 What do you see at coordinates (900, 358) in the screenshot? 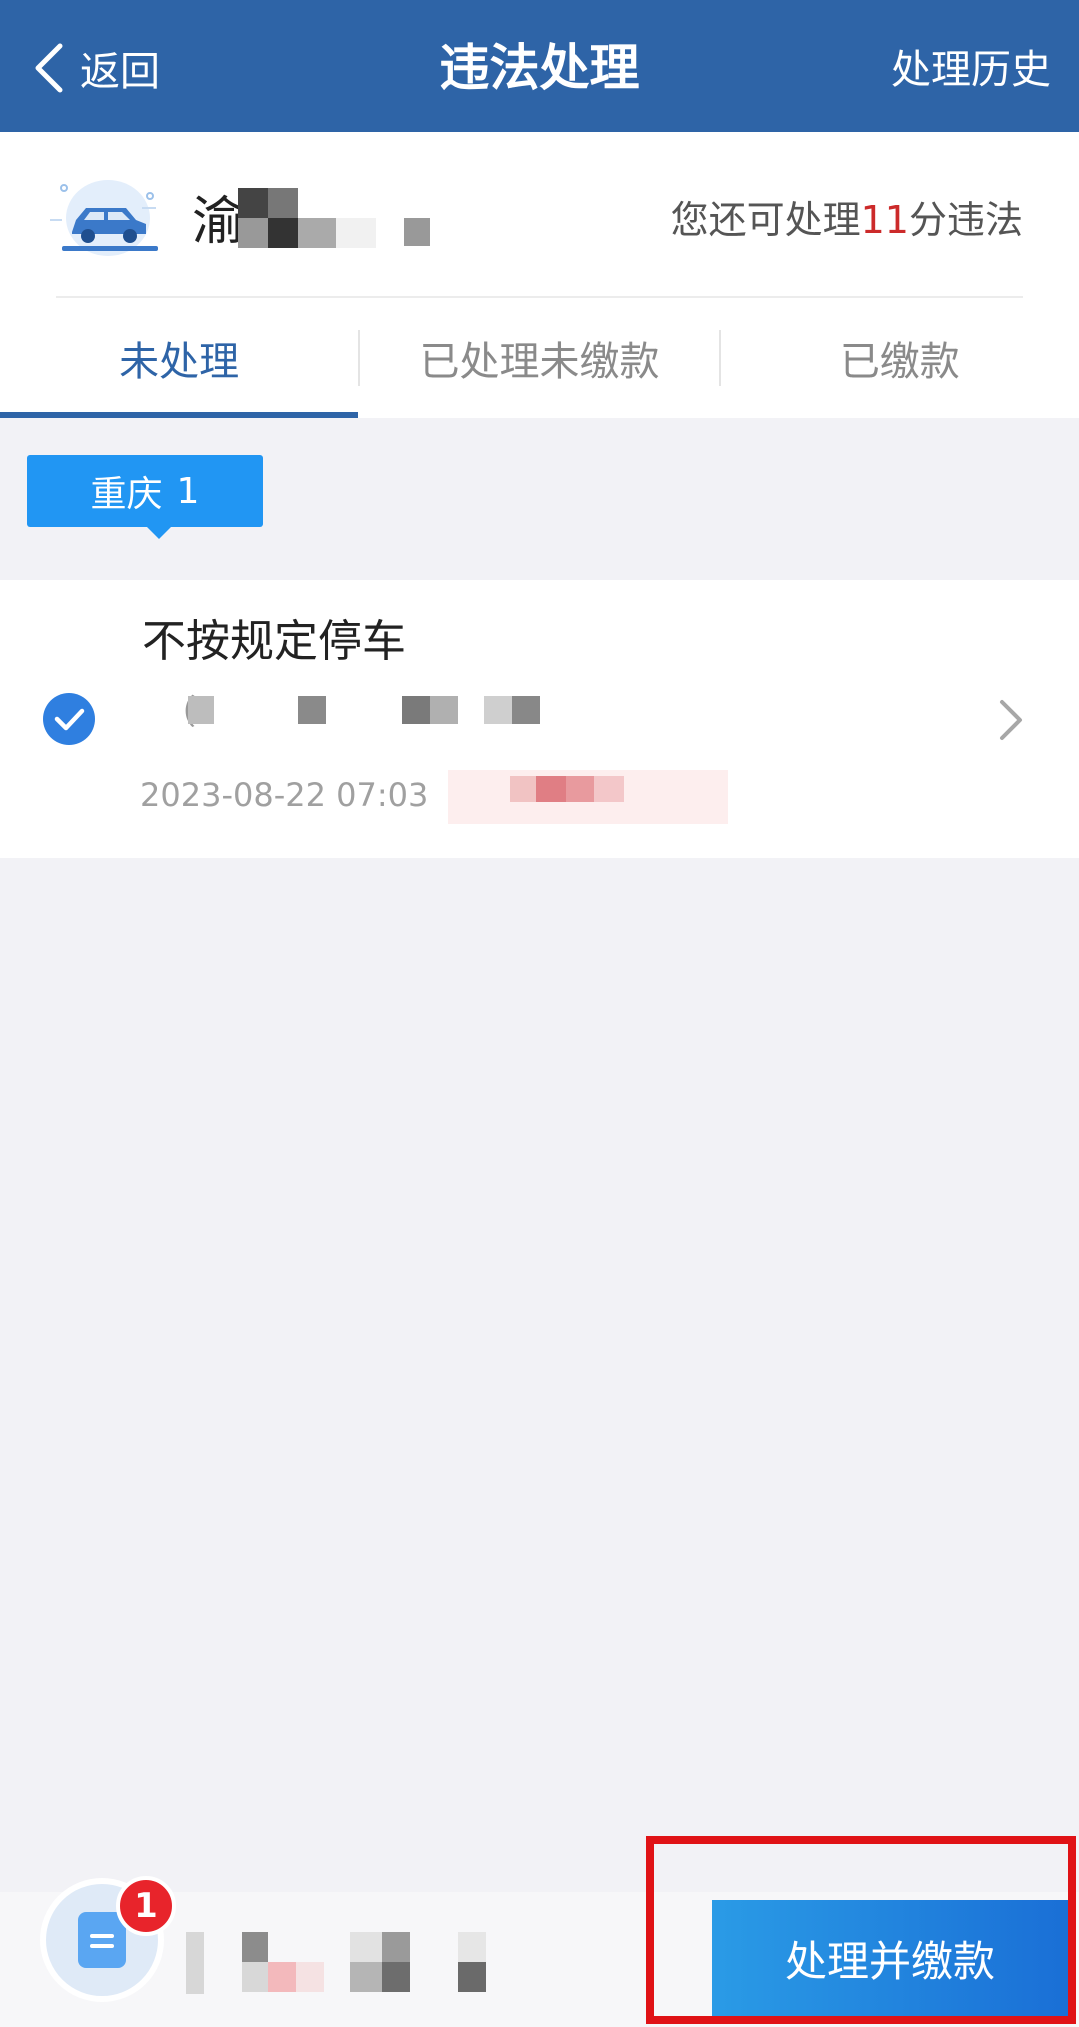
I see `tab-paid: 已缴款` at bounding box center [900, 358].